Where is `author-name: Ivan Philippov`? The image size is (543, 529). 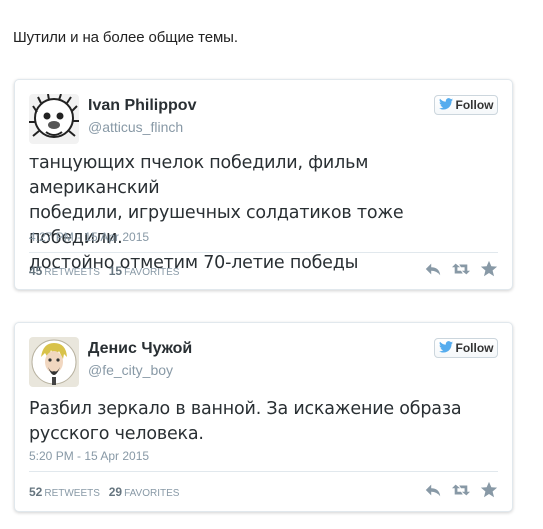 author-name: Ivan Philippov is located at coordinates (142, 106).